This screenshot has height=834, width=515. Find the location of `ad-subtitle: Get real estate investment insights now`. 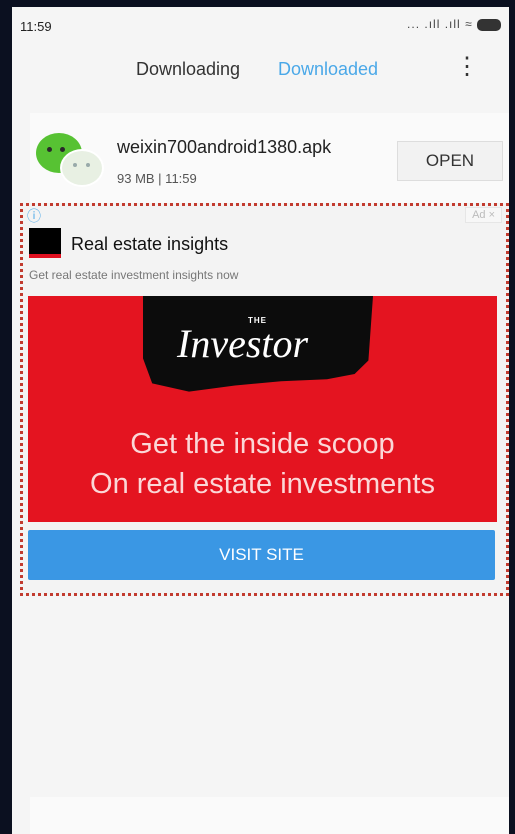

ad-subtitle: Get real estate investment insights now is located at coordinates (134, 275).